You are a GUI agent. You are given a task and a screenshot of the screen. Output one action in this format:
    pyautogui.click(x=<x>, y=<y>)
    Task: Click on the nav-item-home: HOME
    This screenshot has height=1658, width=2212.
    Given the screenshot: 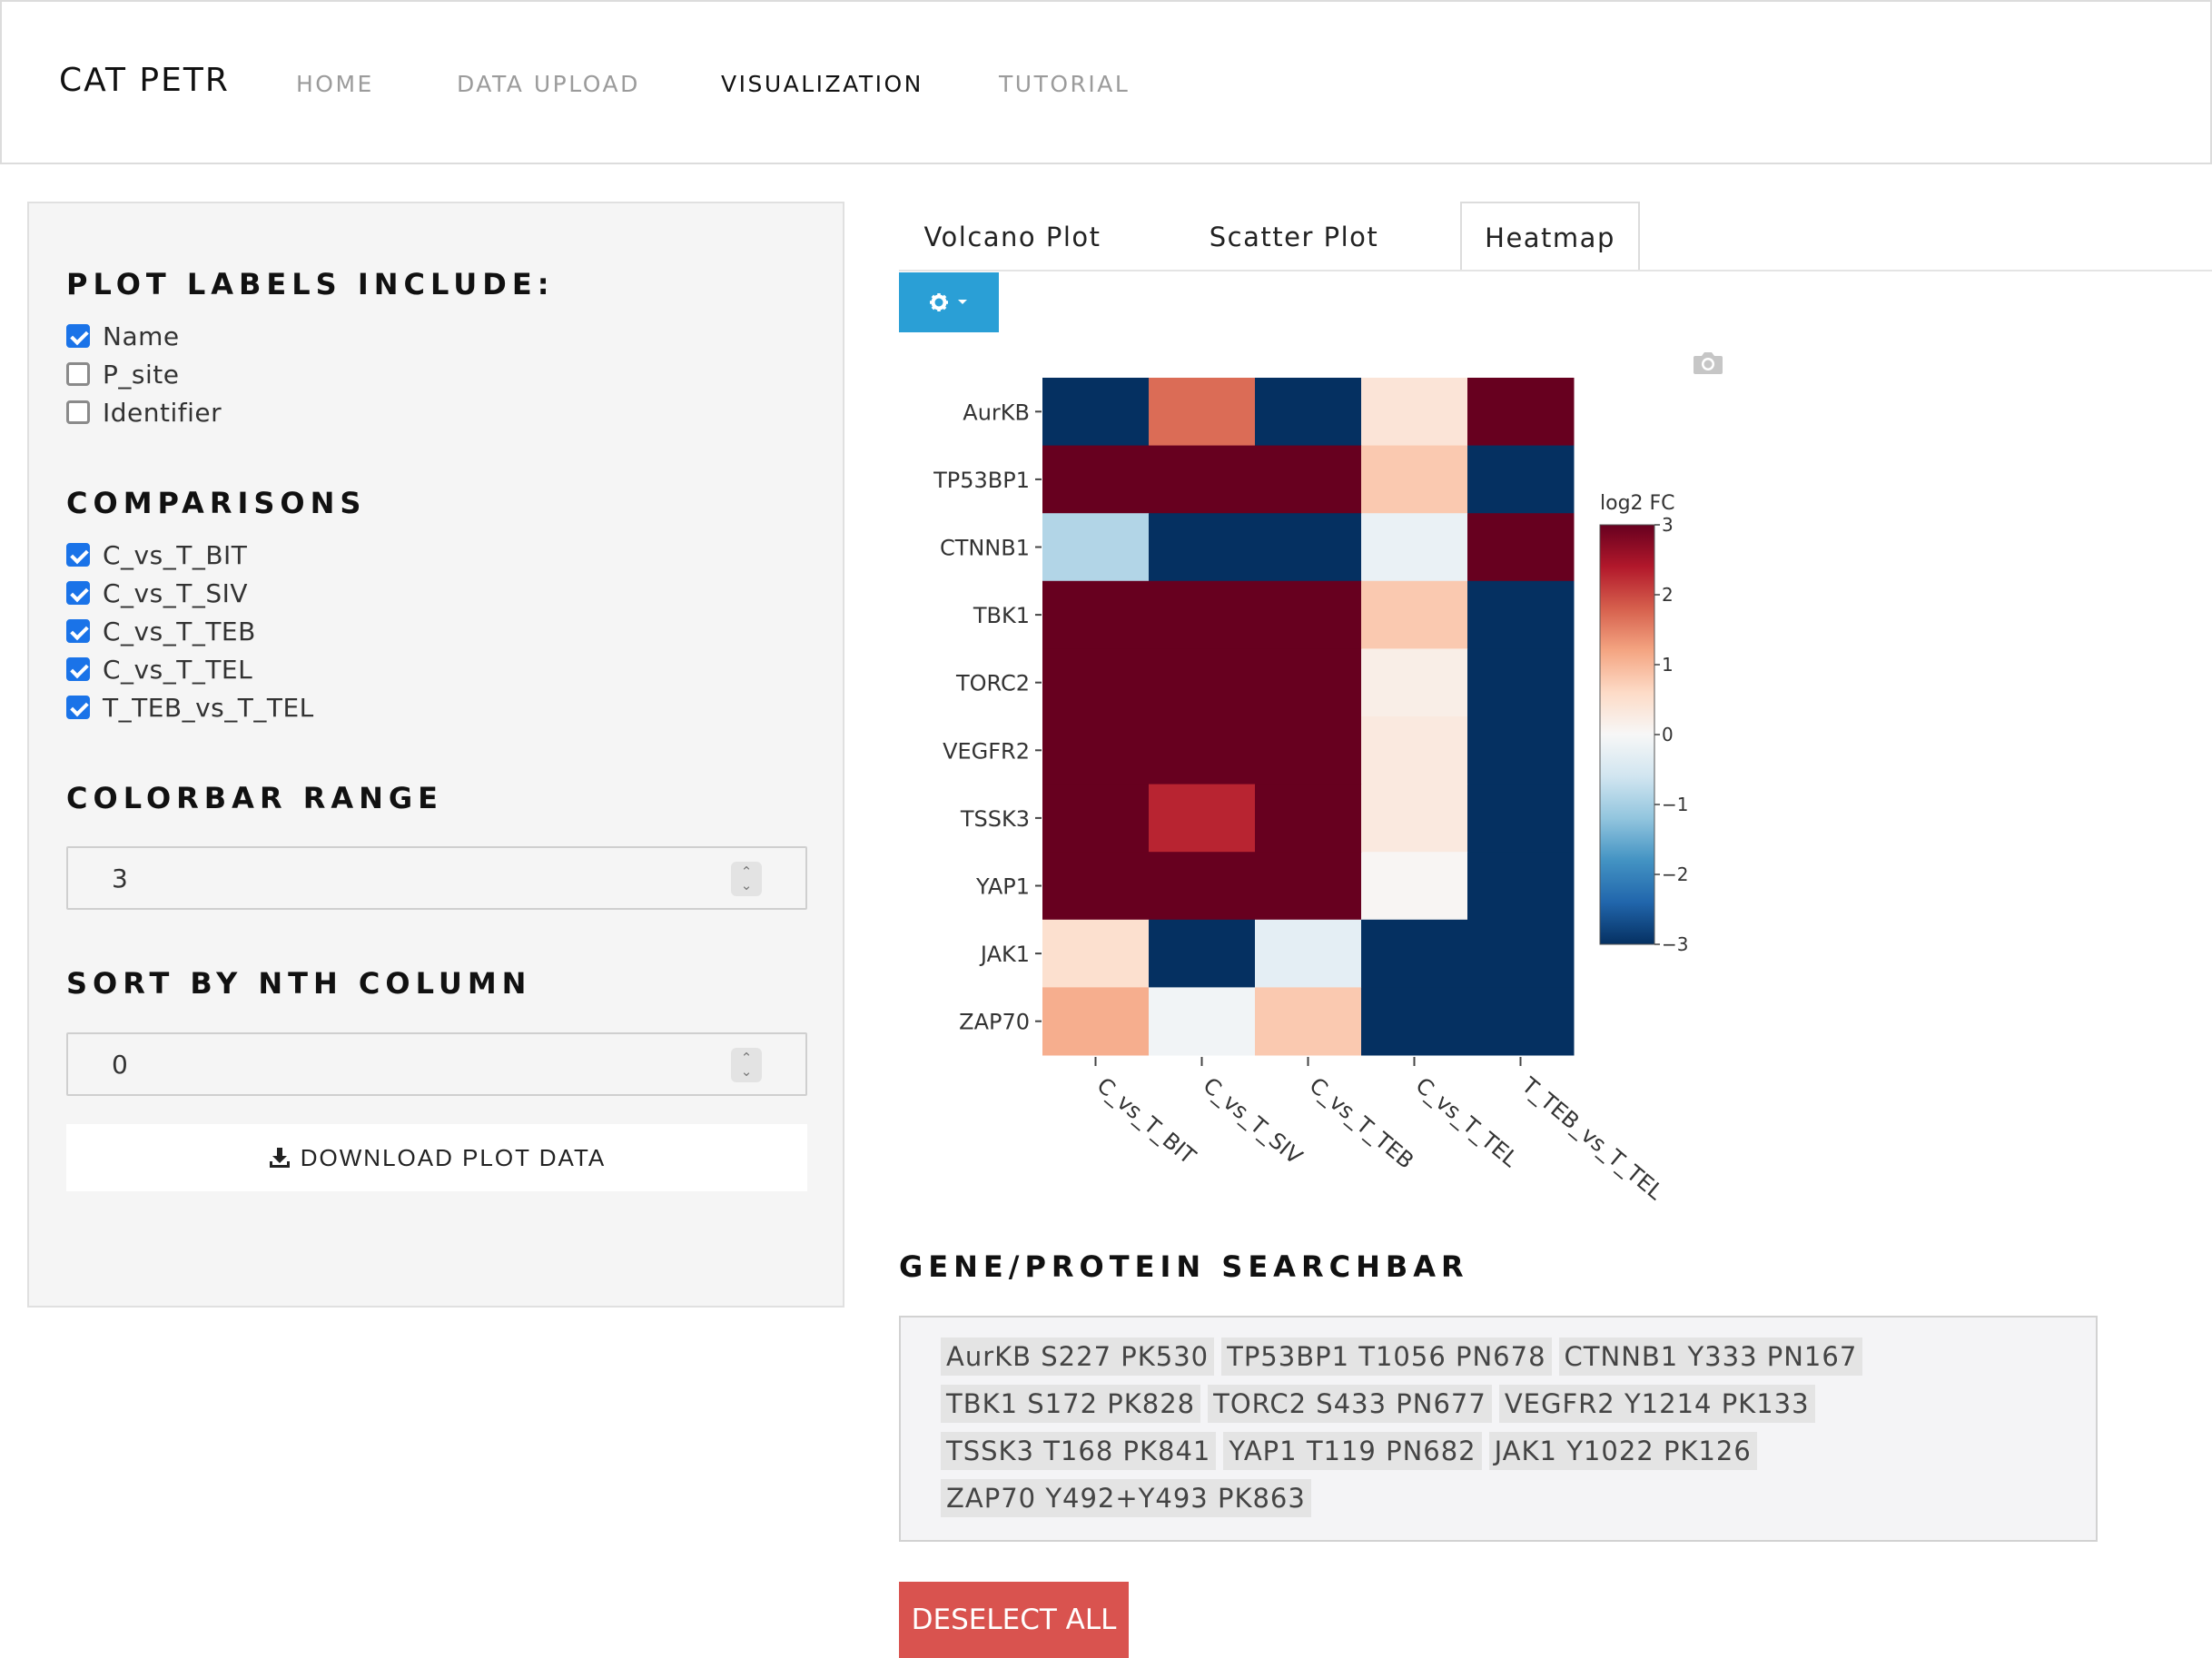 What is the action you would take?
    pyautogui.click(x=335, y=84)
    